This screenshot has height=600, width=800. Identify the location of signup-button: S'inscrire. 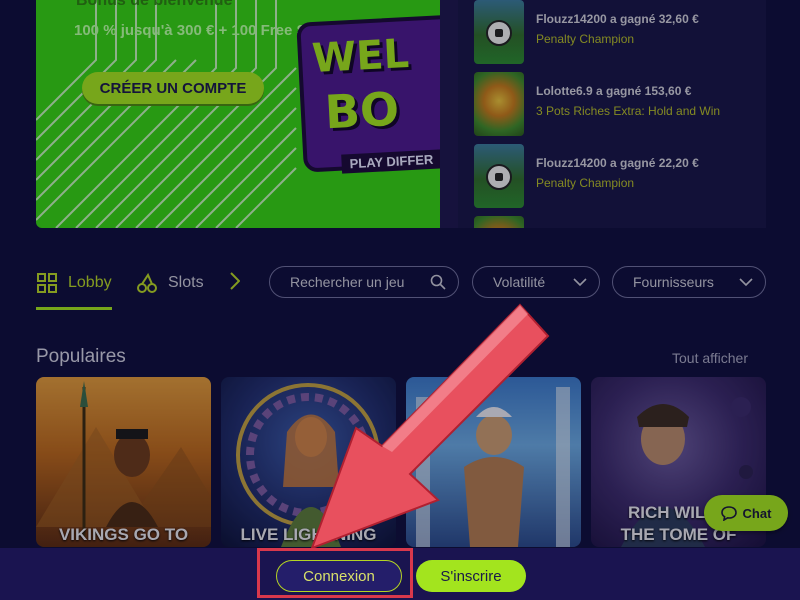
(471, 576).